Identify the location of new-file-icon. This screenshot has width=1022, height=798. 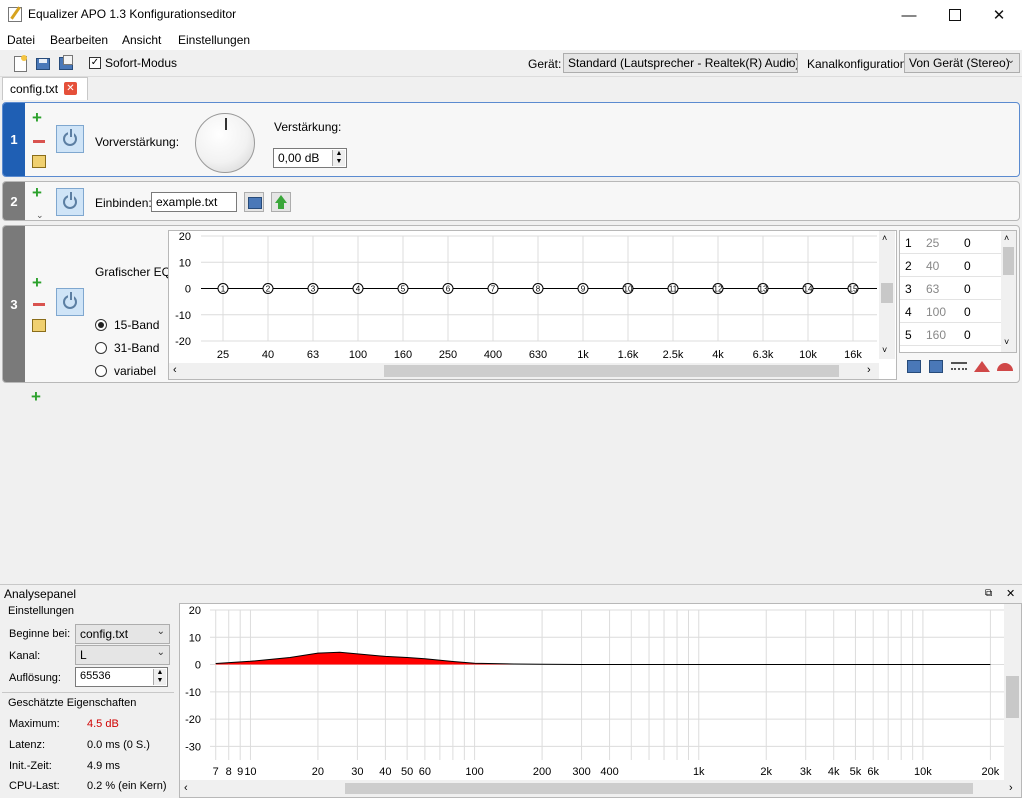
(20, 63).